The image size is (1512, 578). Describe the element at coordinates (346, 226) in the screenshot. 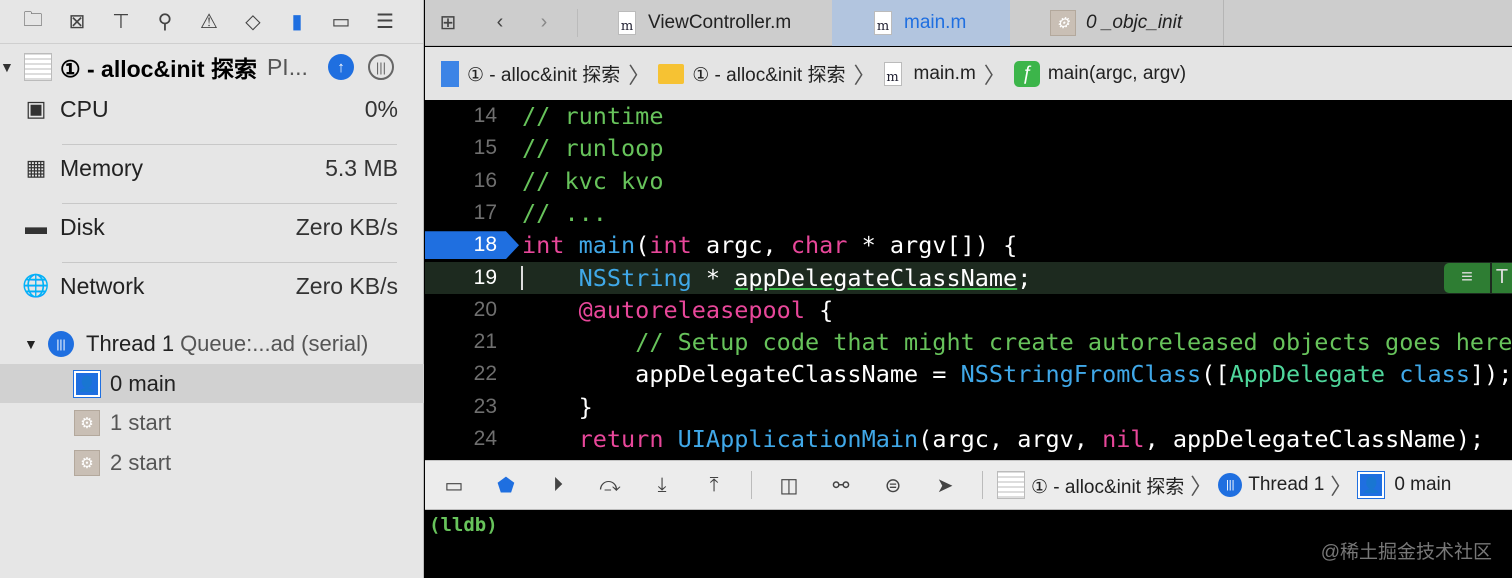

I see `gauge-value: Zero KB/s` at that location.